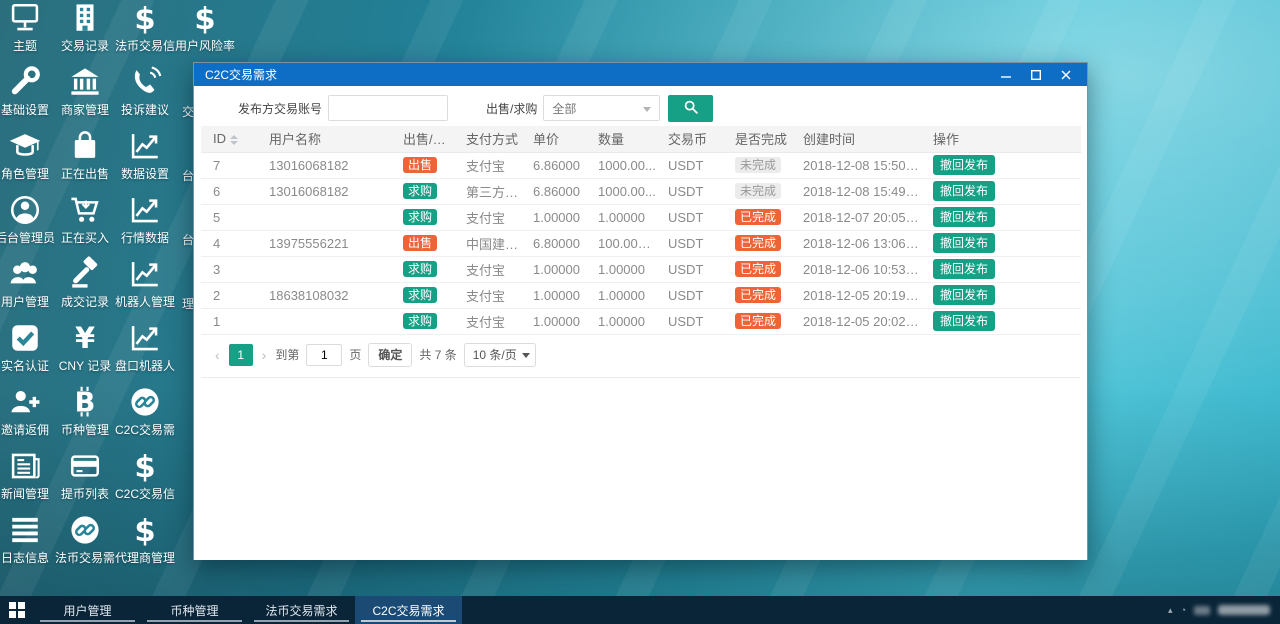  Describe the element at coordinates (280, 108) in the screenshot. I see `publisher-account-label: 发布方交易账号` at that location.